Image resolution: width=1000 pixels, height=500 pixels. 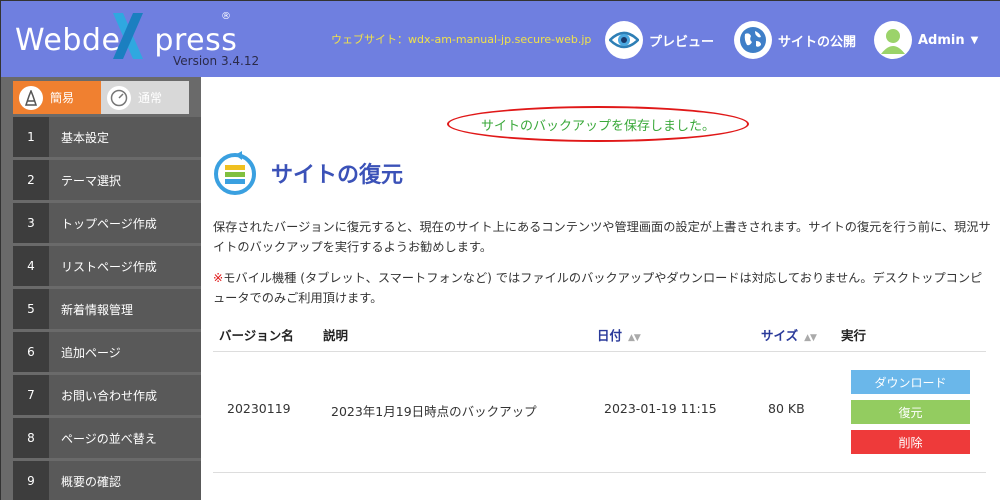 I want to click on preview-button: プレビュー, so click(x=659, y=40).